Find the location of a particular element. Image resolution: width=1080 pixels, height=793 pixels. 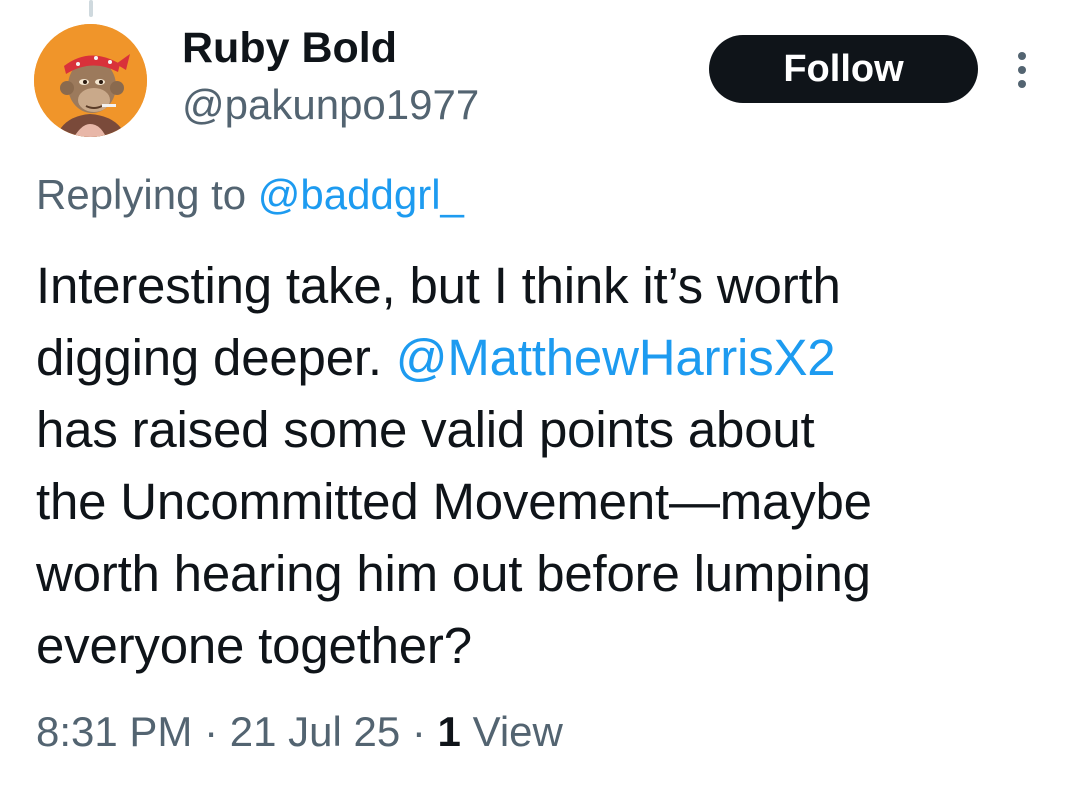

tweet-metadata: 8:31 PM · 21 Jul 25 · 1 View is located at coordinates (299, 732).